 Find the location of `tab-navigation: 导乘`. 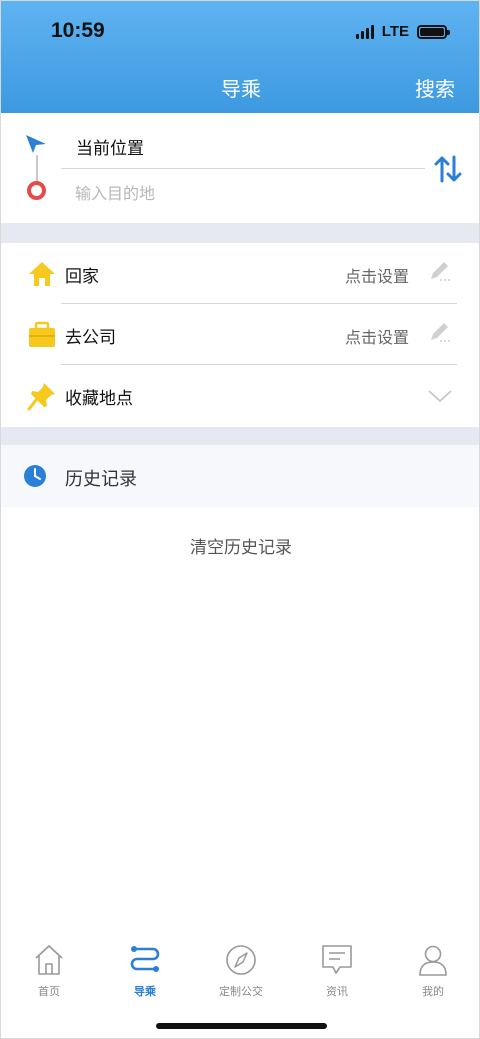

tab-navigation: 导乘 is located at coordinates (145, 967).